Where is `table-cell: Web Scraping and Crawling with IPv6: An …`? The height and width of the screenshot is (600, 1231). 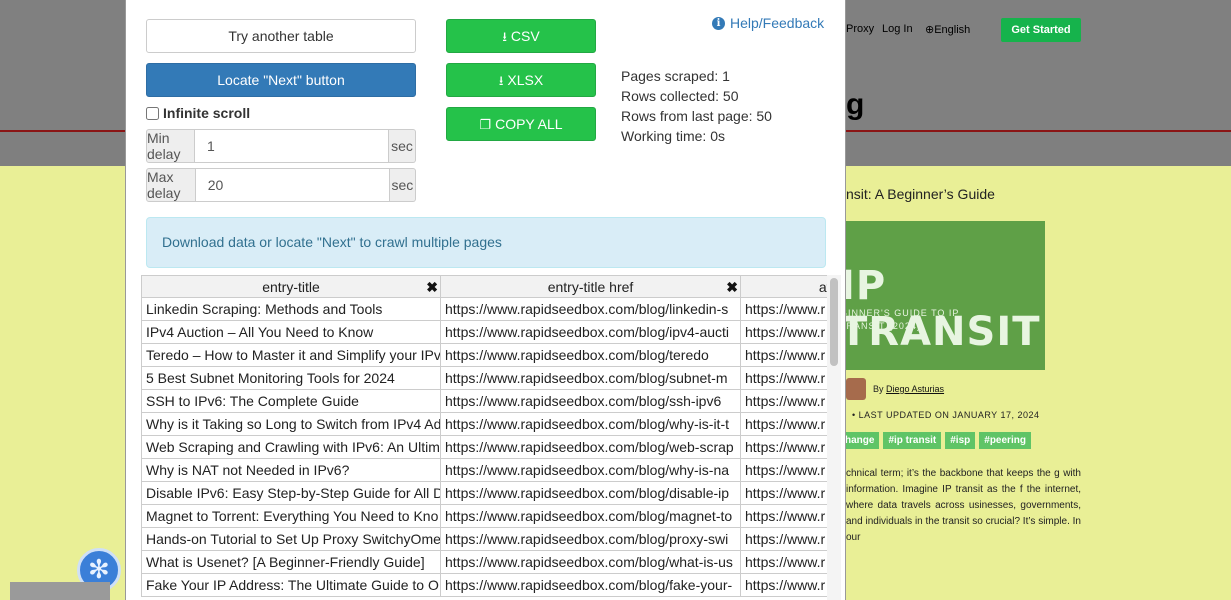 table-cell: Web Scraping and Crawling with IPv6: An … is located at coordinates (291, 447).